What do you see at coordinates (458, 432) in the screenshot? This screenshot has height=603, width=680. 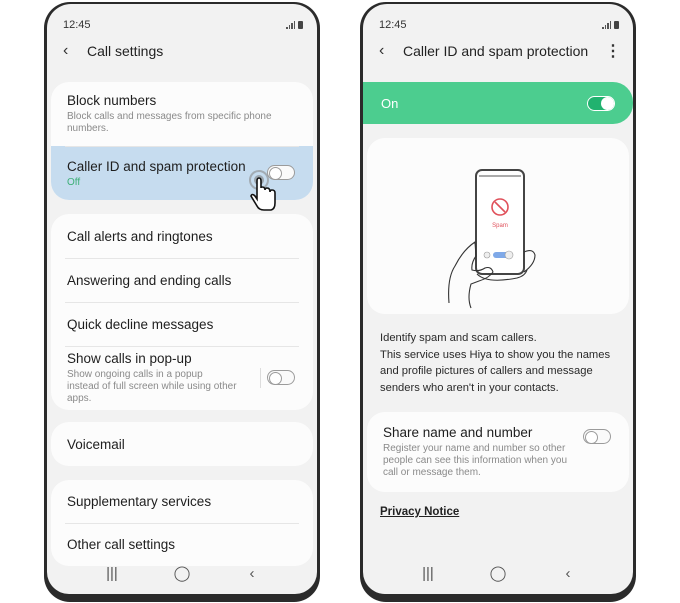 I see `item-title: Share name and number` at bounding box center [458, 432].